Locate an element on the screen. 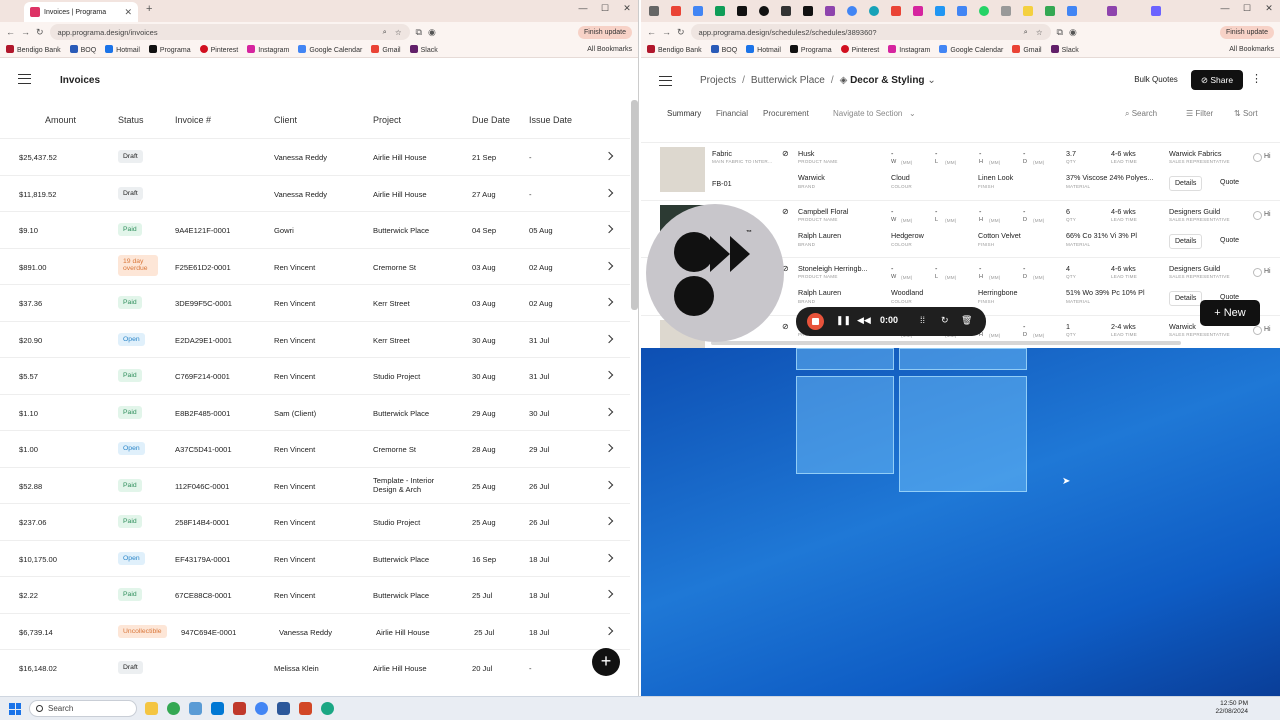 The width and height of the screenshot is (1280, 720). share-button: ⊘ Share is located at coordinates (1217, 80).